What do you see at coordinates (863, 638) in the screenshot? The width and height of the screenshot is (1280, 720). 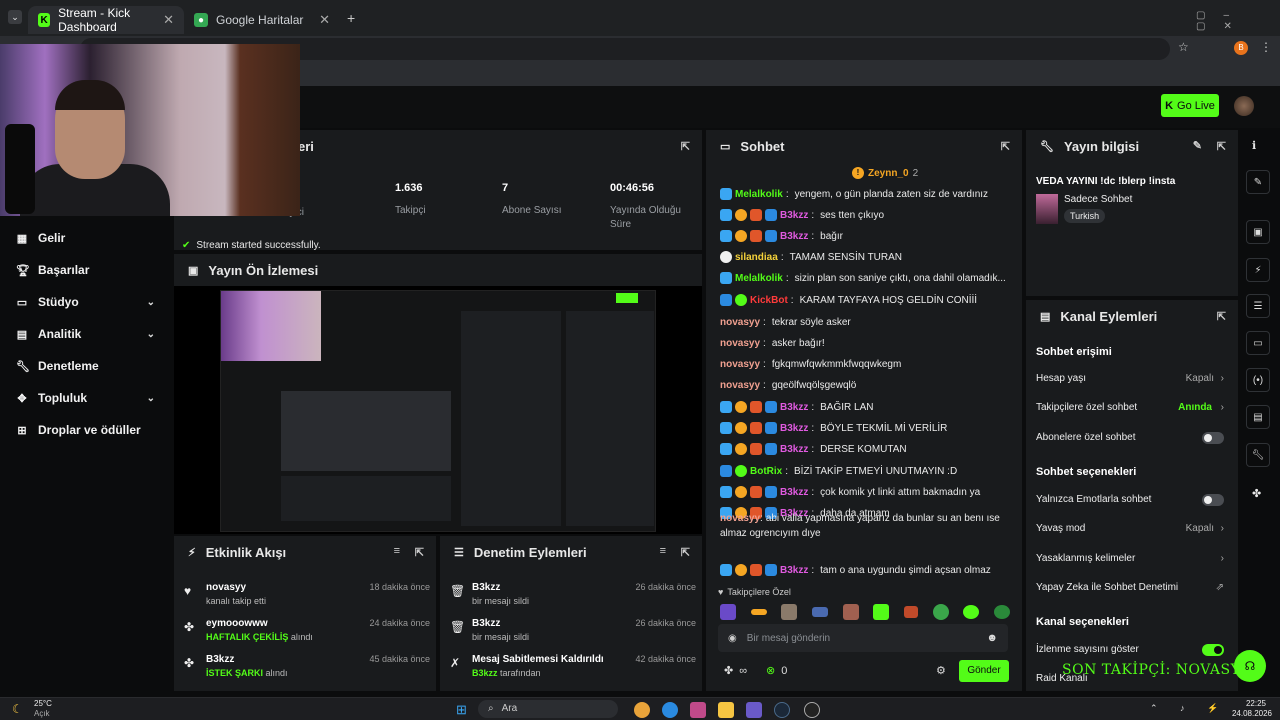 I see `chat-input: ◉ Bir mesaj gönderin ☻` at bounding box center [863, 638].